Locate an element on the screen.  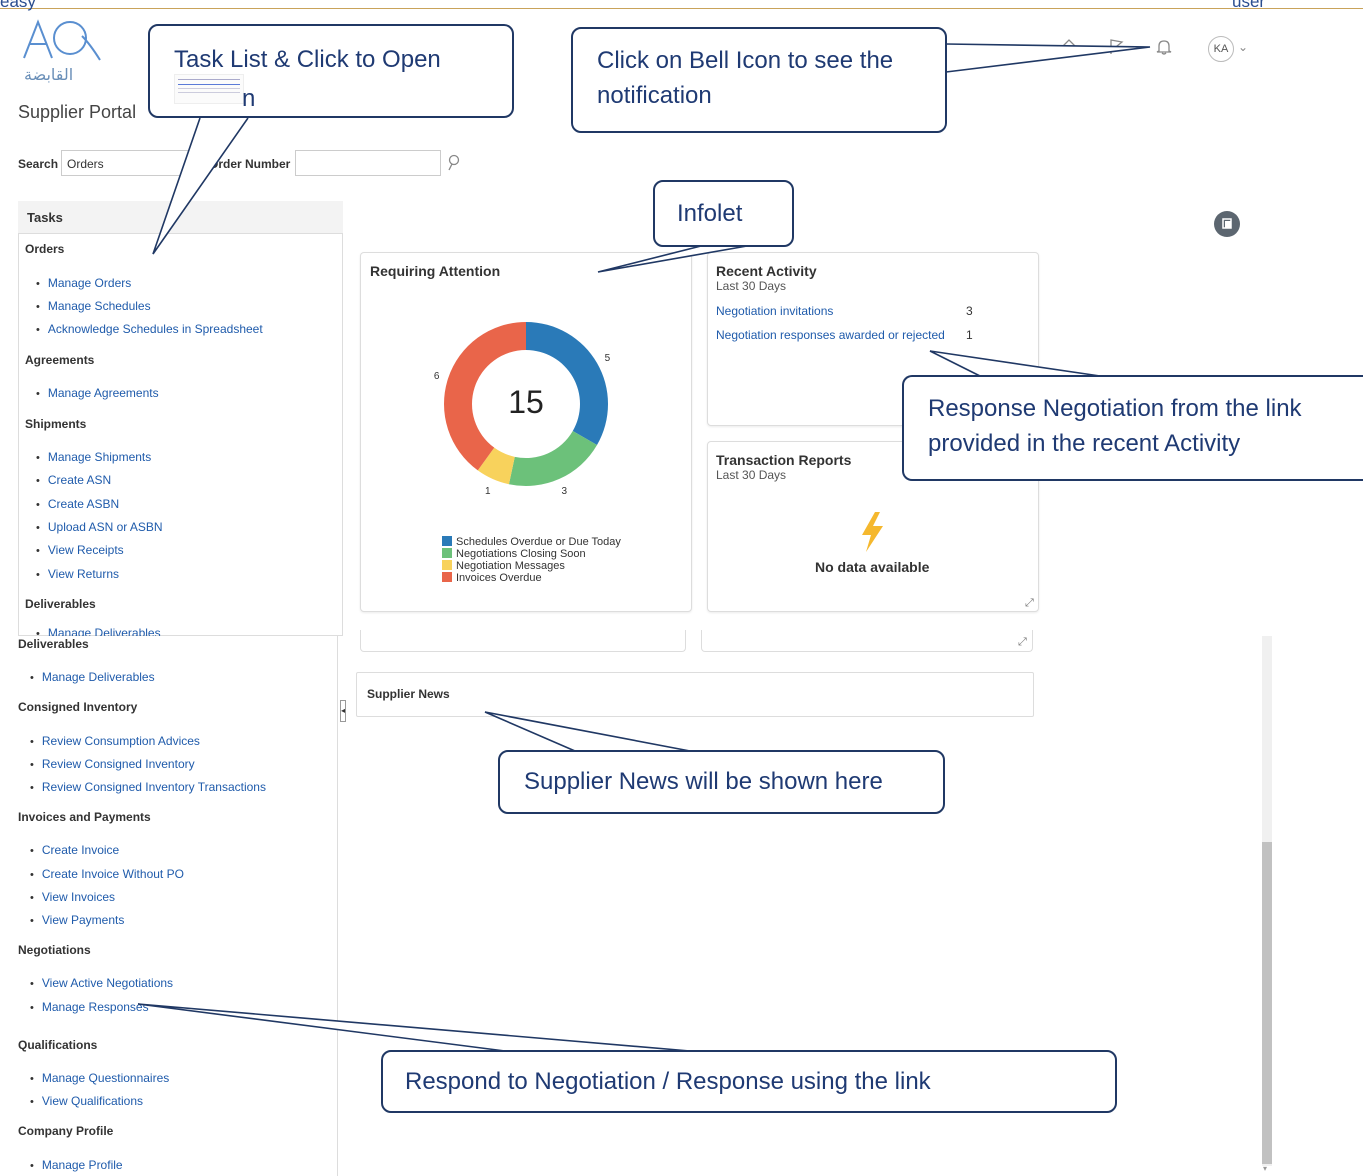
connector-news is located at coordinates (587, 731).